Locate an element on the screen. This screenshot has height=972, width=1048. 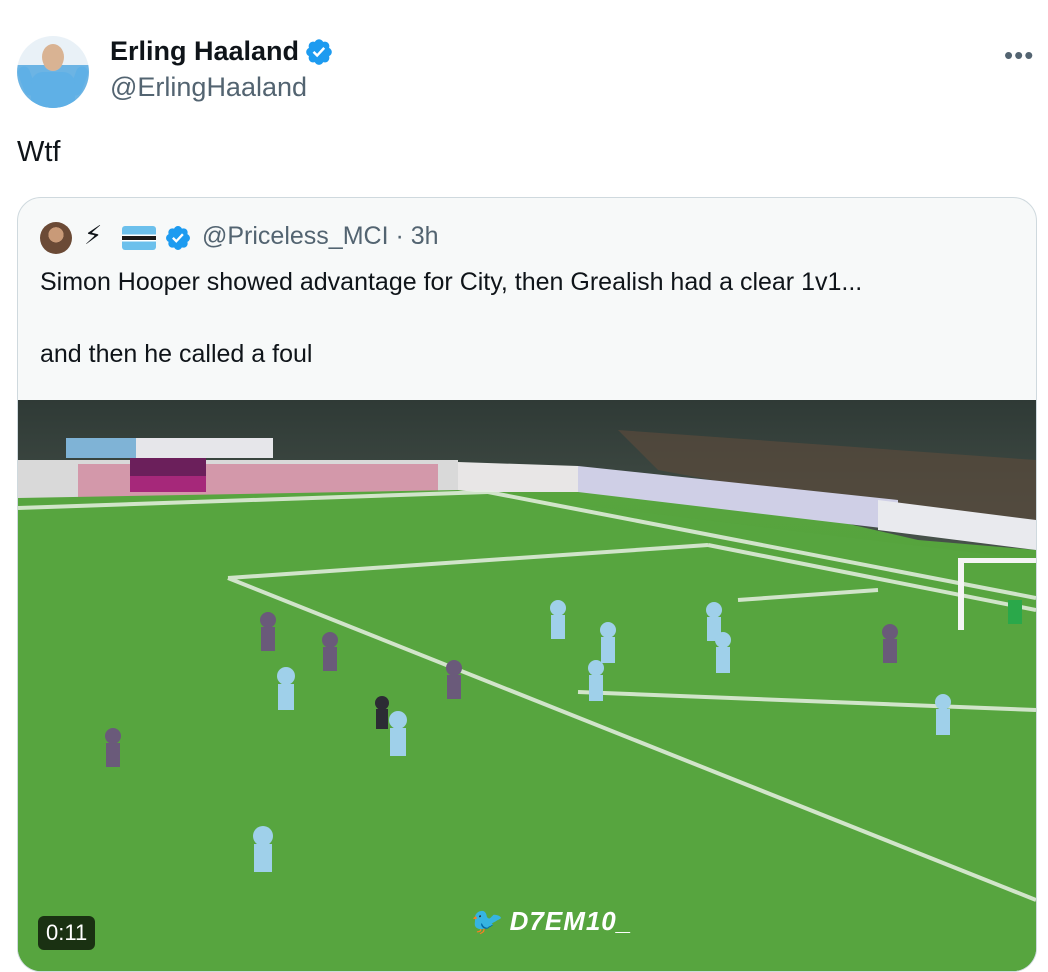
tweet-text: Wtf is located at coordinates (39, 152).